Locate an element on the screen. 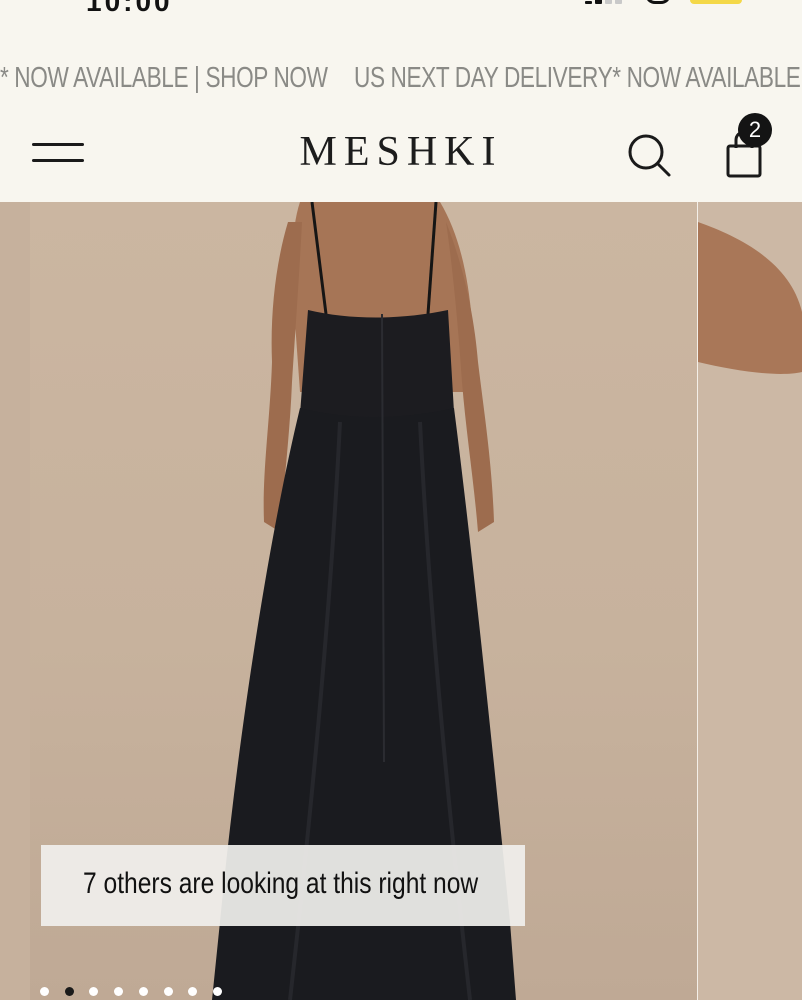 Image resolution: width=802 pixels, height=1000 pixels. site-header: MESHKI 2 is located at coordinates (401, 156).